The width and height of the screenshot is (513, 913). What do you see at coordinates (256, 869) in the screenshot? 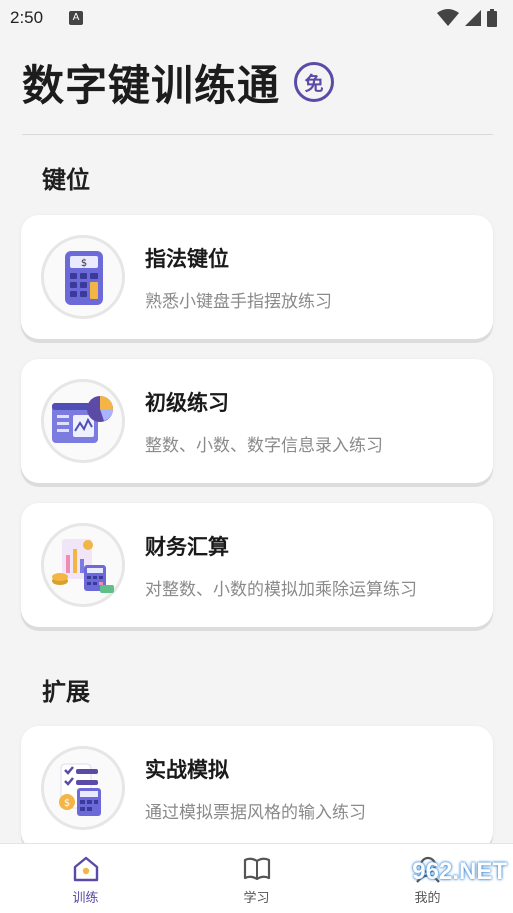
I see `book-icon` at bounding box center [256, 869].